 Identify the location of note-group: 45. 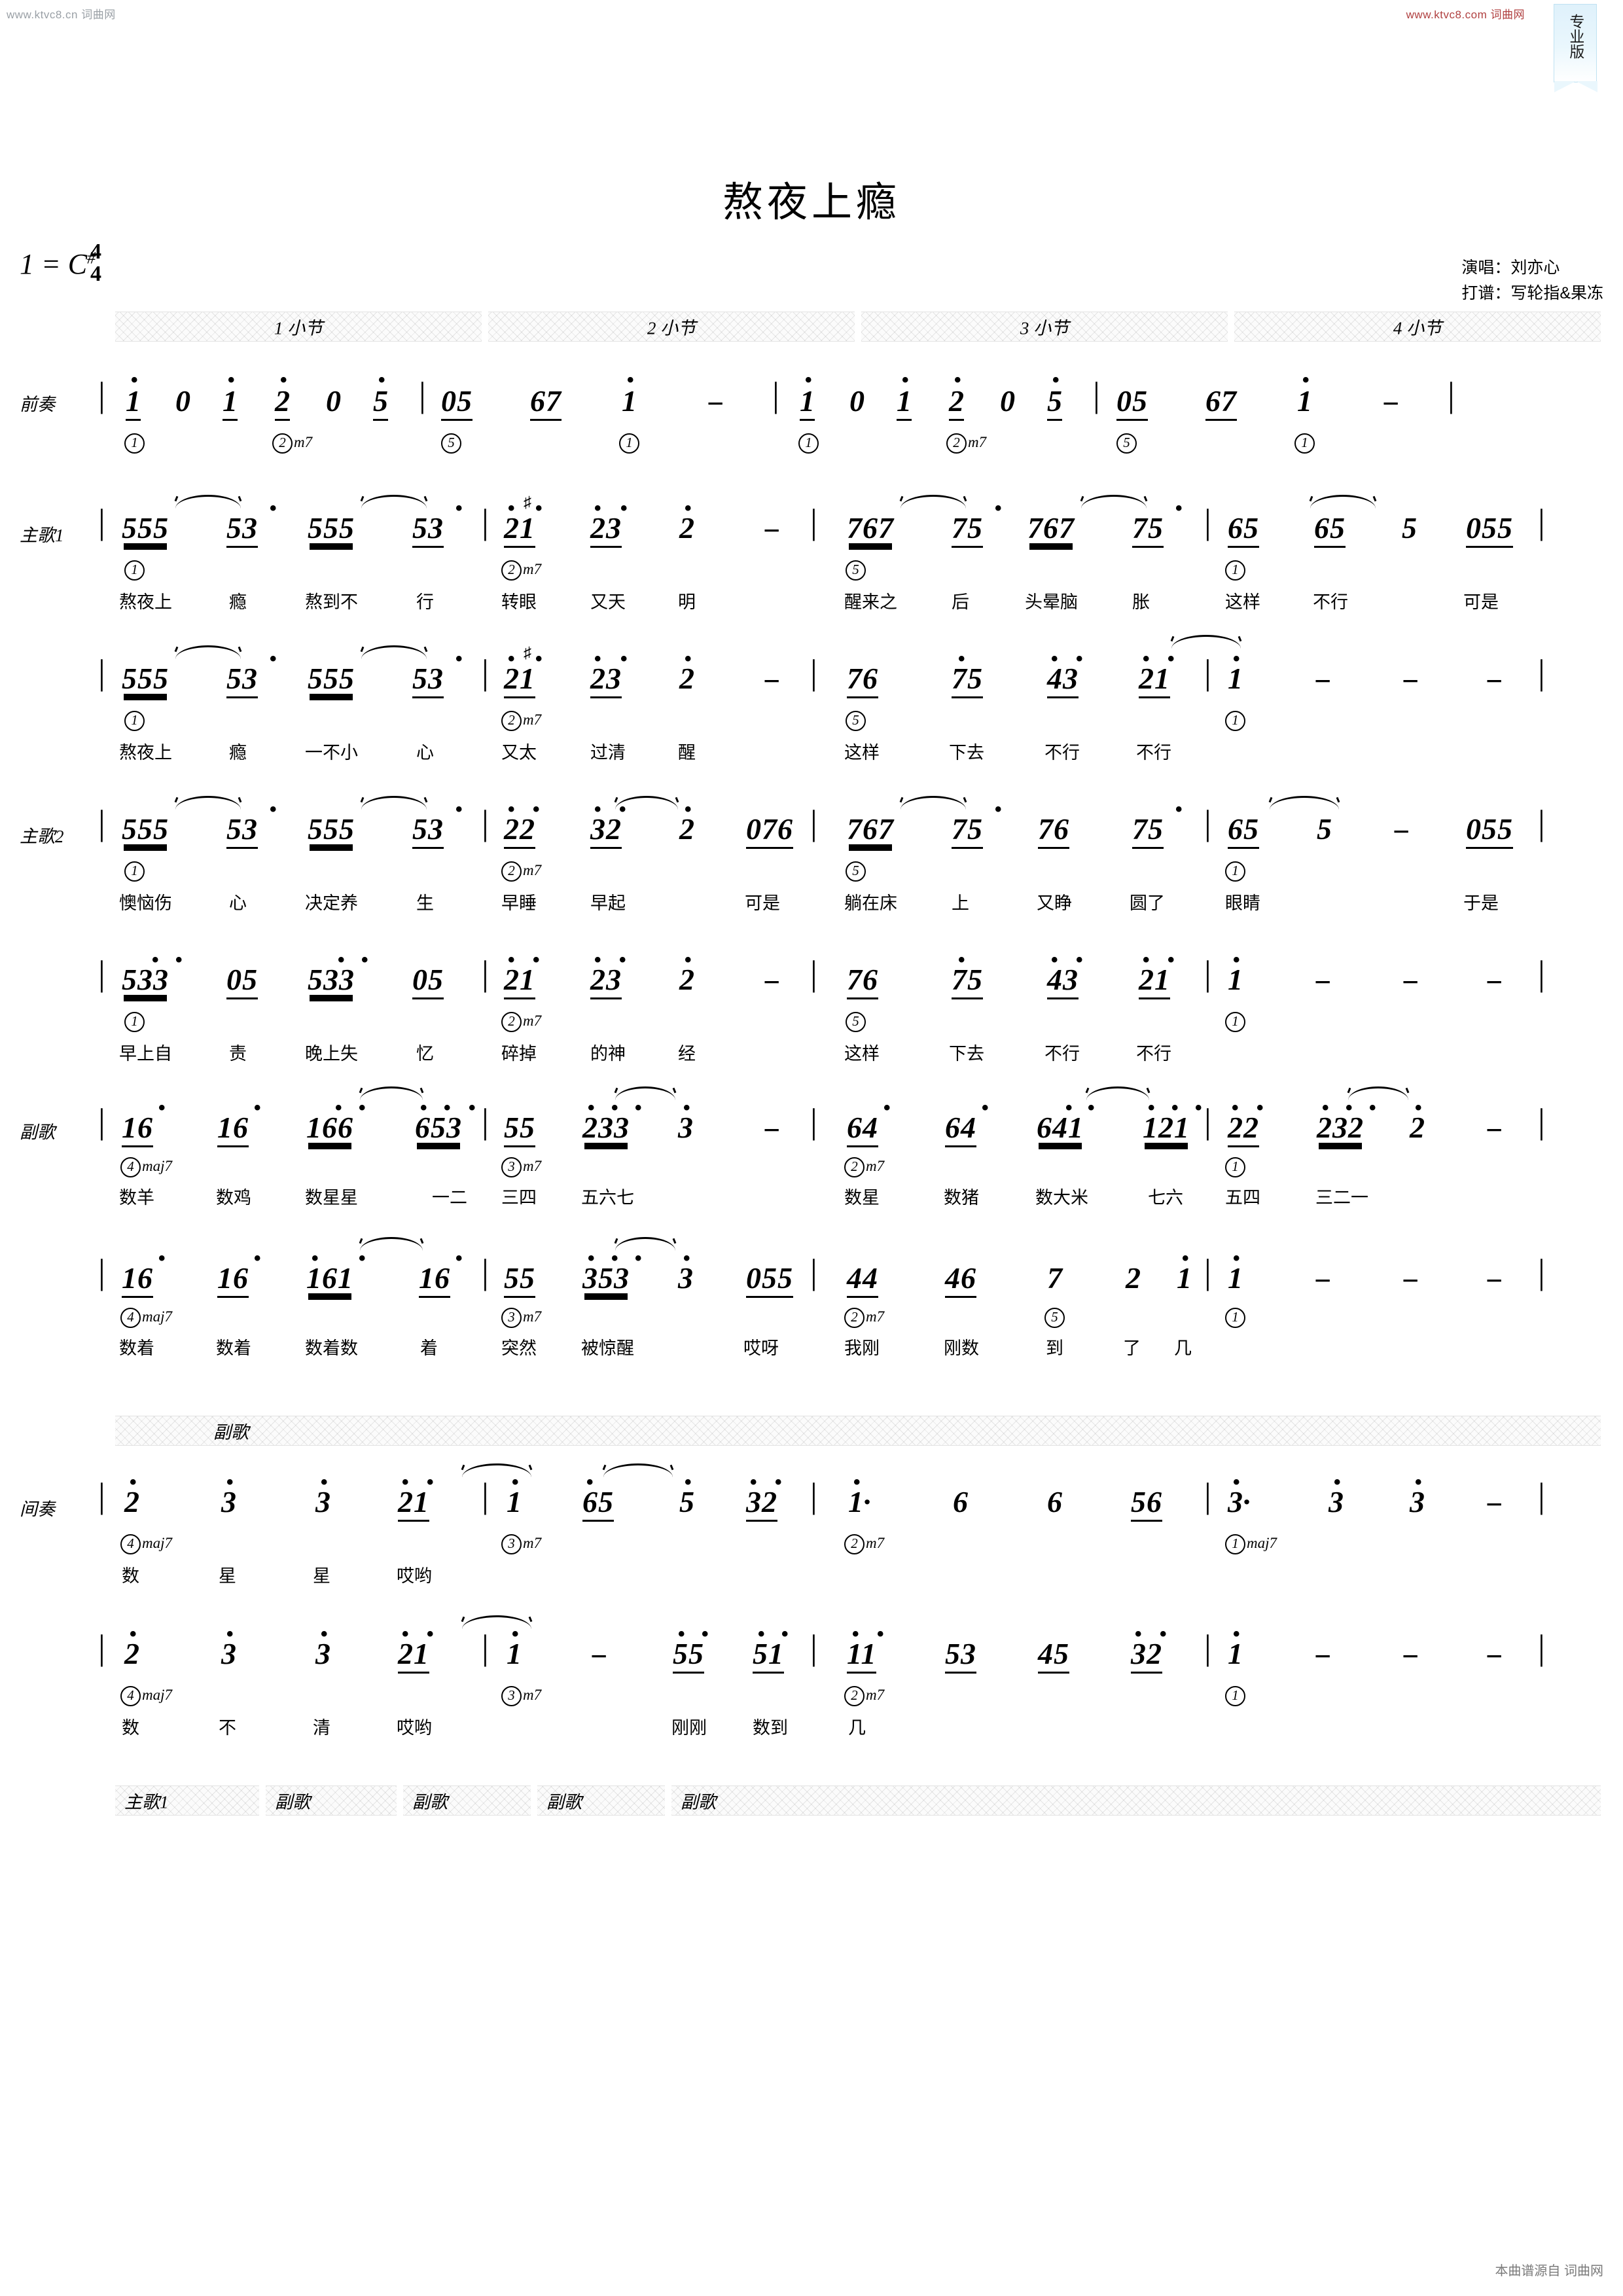
(1053, 1656).